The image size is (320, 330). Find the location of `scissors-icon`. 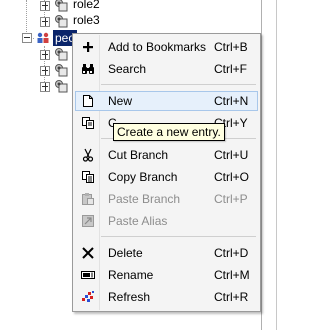

scissors-icon is located at coordinates (88, 155).